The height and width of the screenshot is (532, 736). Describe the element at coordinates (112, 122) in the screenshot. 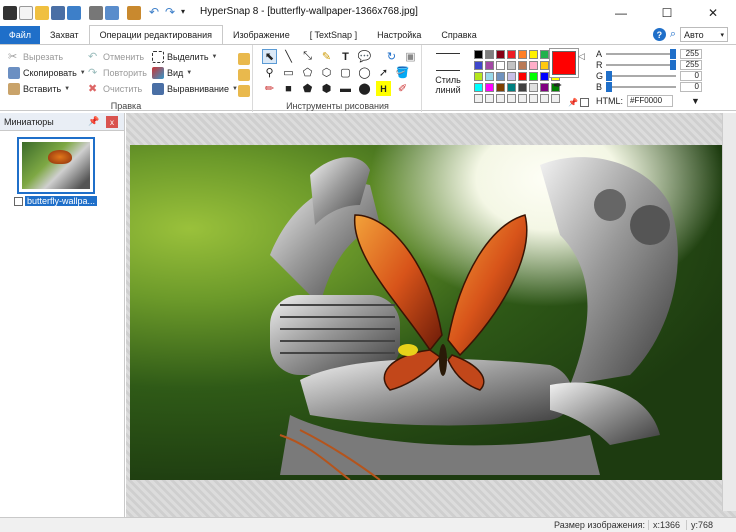

I see `close-pane-button: x` at that location.